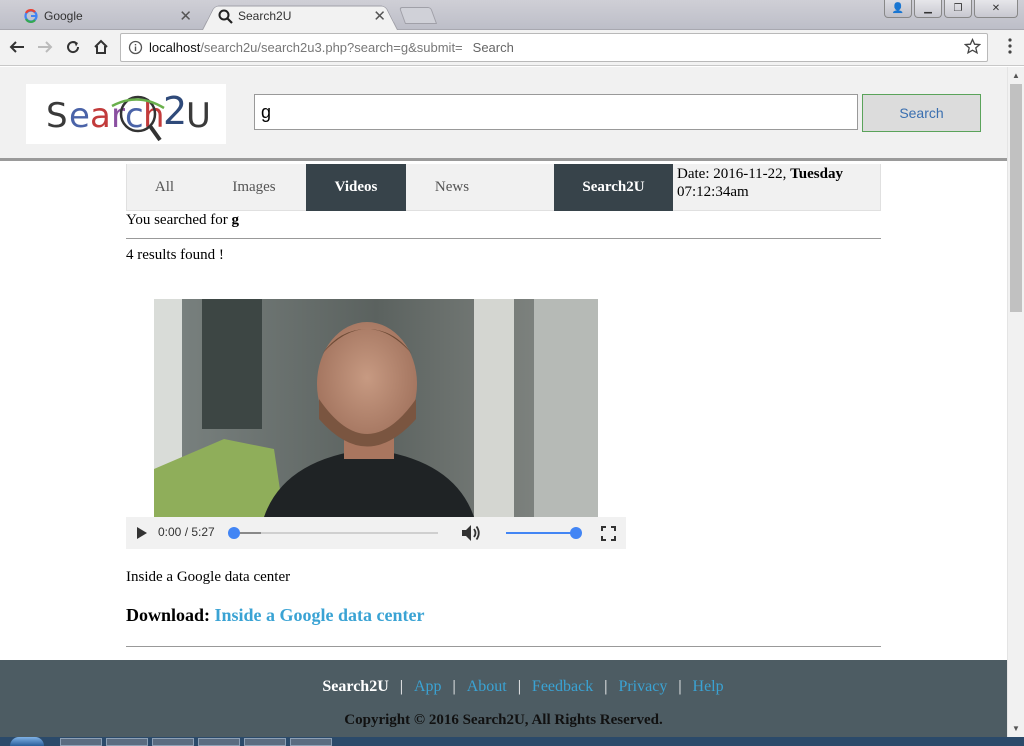 The width and height of the screenshot is (1024, 746). I want to click on bookmark-star-icon, so click(972, 47).